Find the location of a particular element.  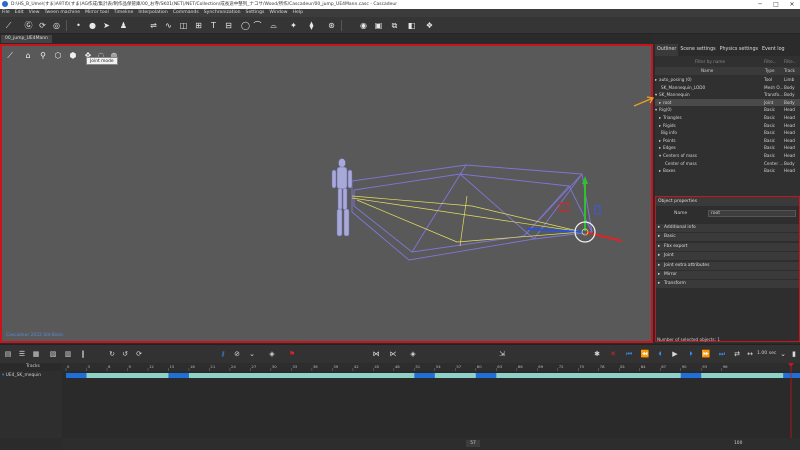

outliner-row: ▾ Rig(0) Basic Head is located at coordinates (727, 110).